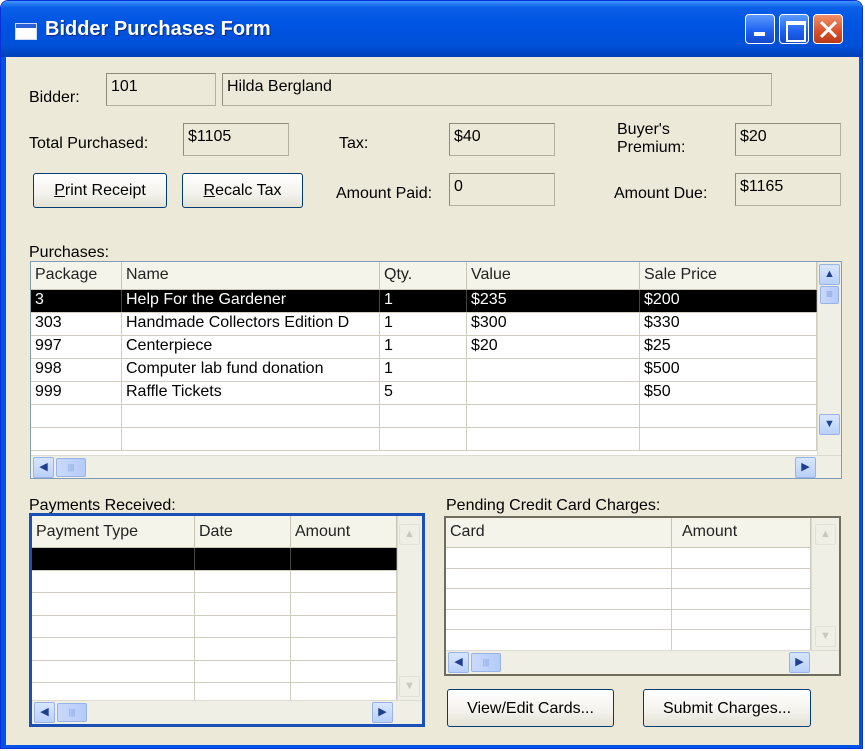  What do you see at coordinates (76, 416) in the screenshot?
I see `cell-package` at bounding box center [76, 416].